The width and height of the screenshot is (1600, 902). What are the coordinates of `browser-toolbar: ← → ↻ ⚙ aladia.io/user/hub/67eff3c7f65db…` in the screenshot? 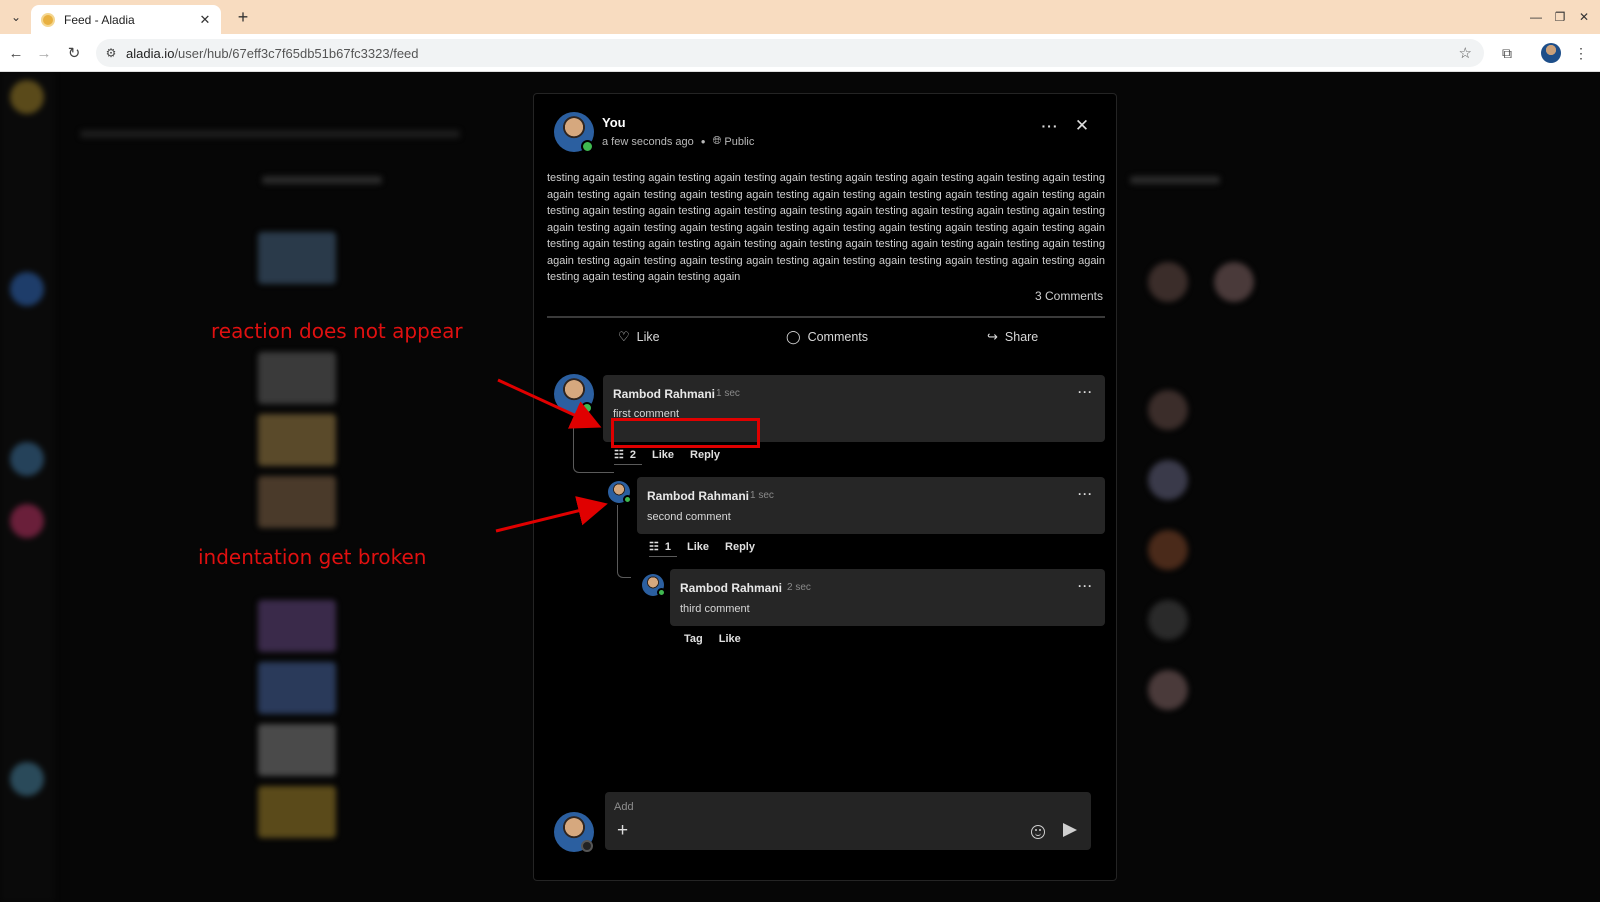 It's located at (800, 53).